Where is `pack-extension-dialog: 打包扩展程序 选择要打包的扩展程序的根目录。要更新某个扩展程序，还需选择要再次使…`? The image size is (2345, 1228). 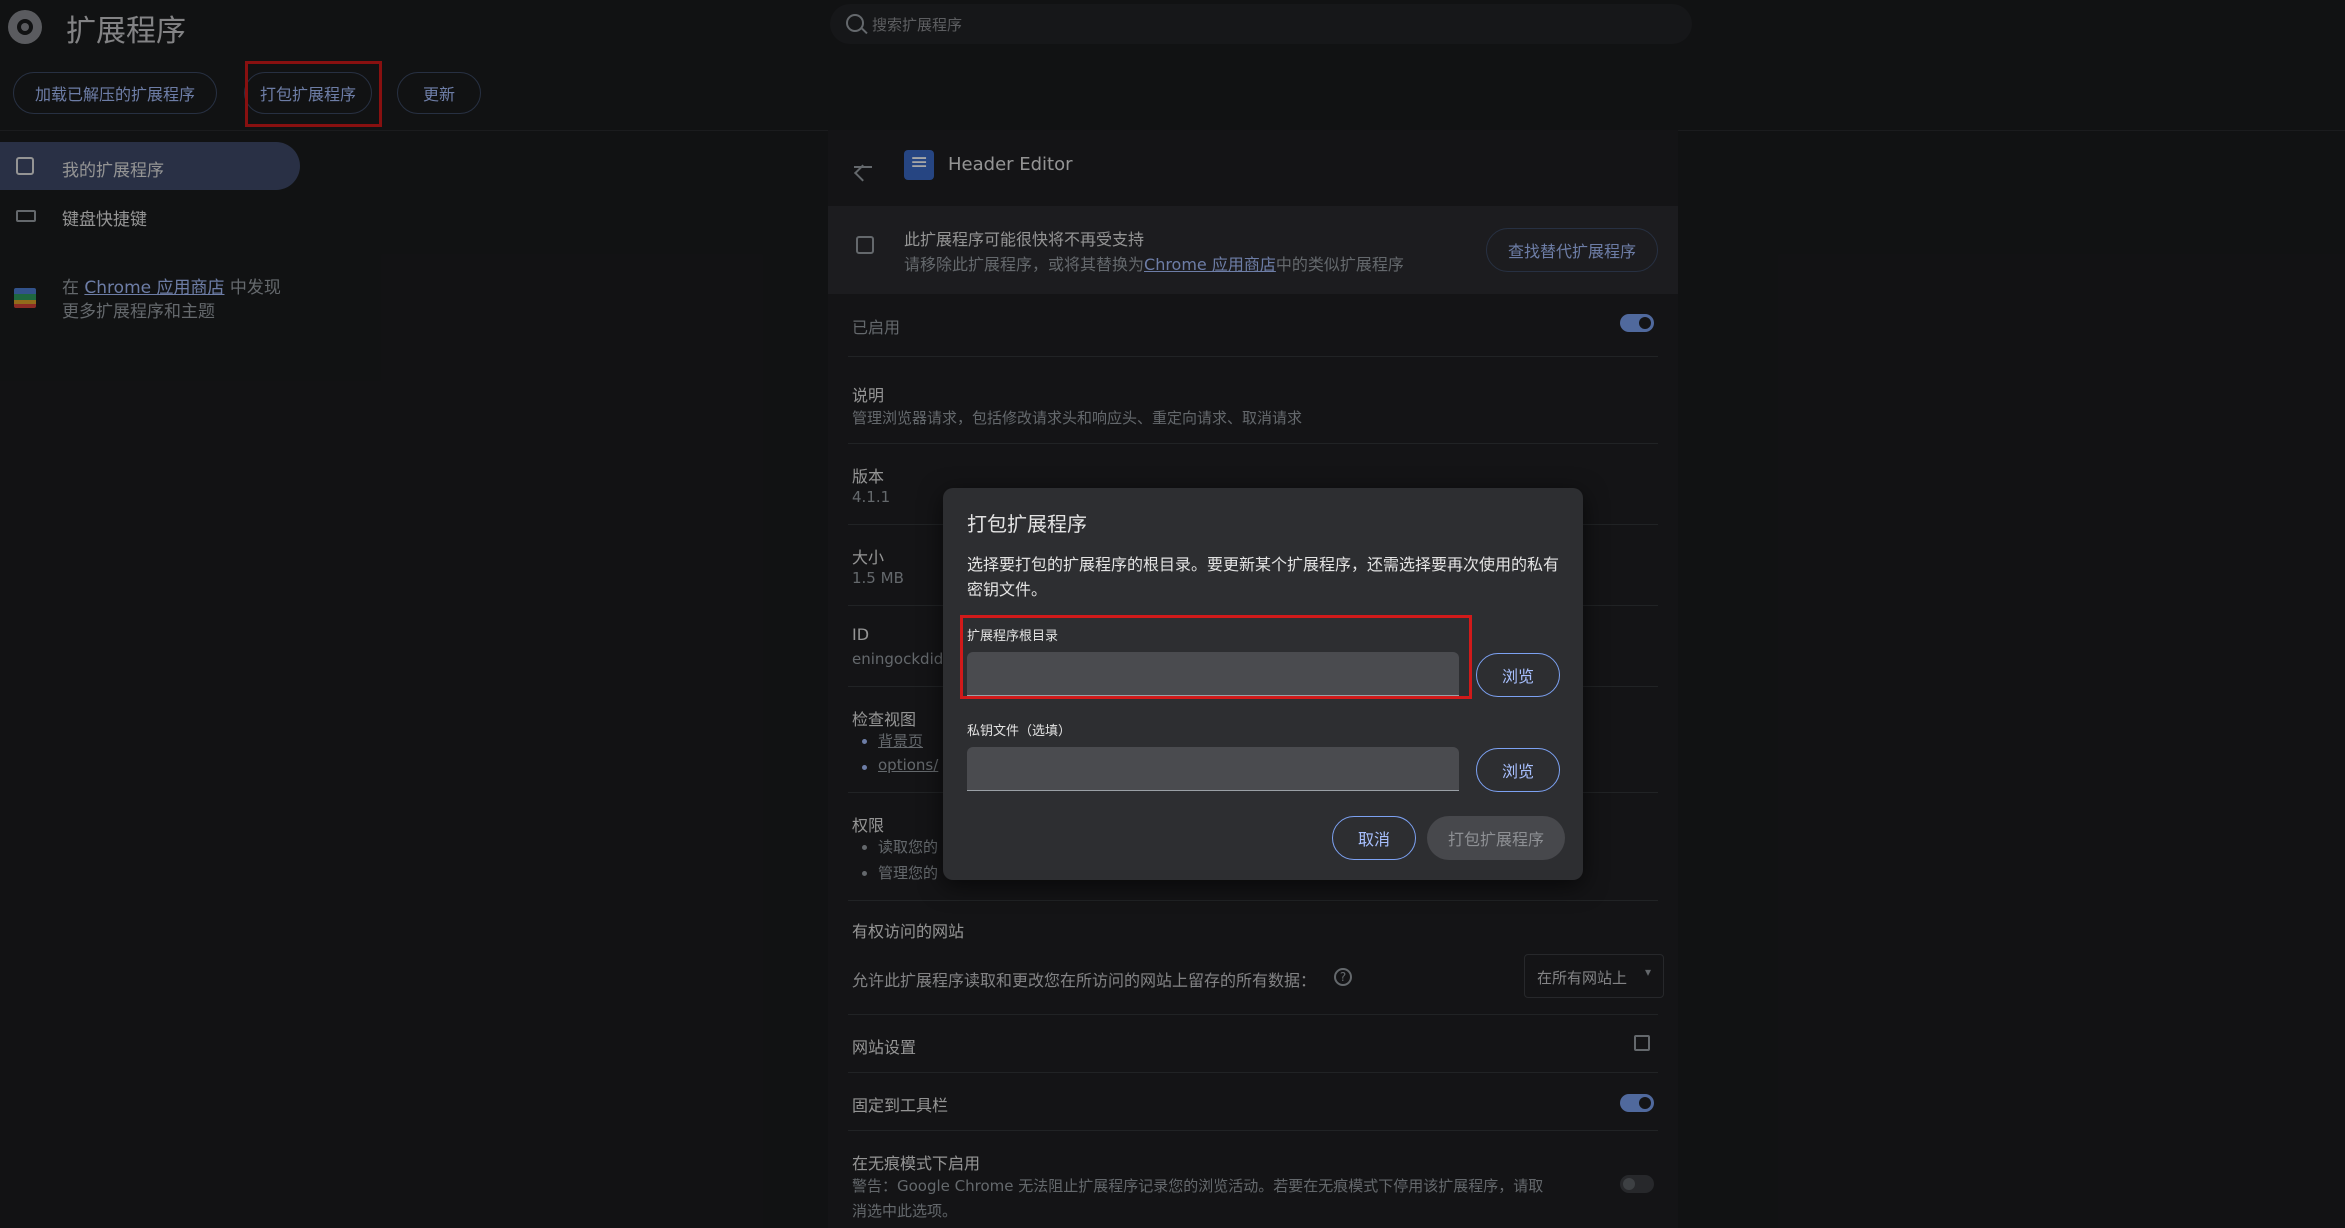
pack-extension-dialog: 打包扩展程序 选择要打包的扩展程序的根目录。要更新某个扩展程序，还需选择要再次使… is located at coordinates (1263, 684).